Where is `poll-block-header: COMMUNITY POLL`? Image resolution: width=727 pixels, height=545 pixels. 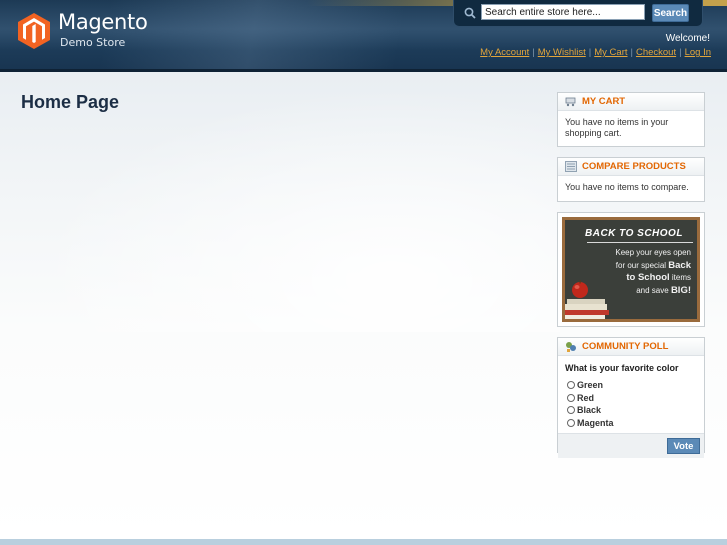
poll-block-header: COMMUNITY POLL is located at coordinates (631, 347).